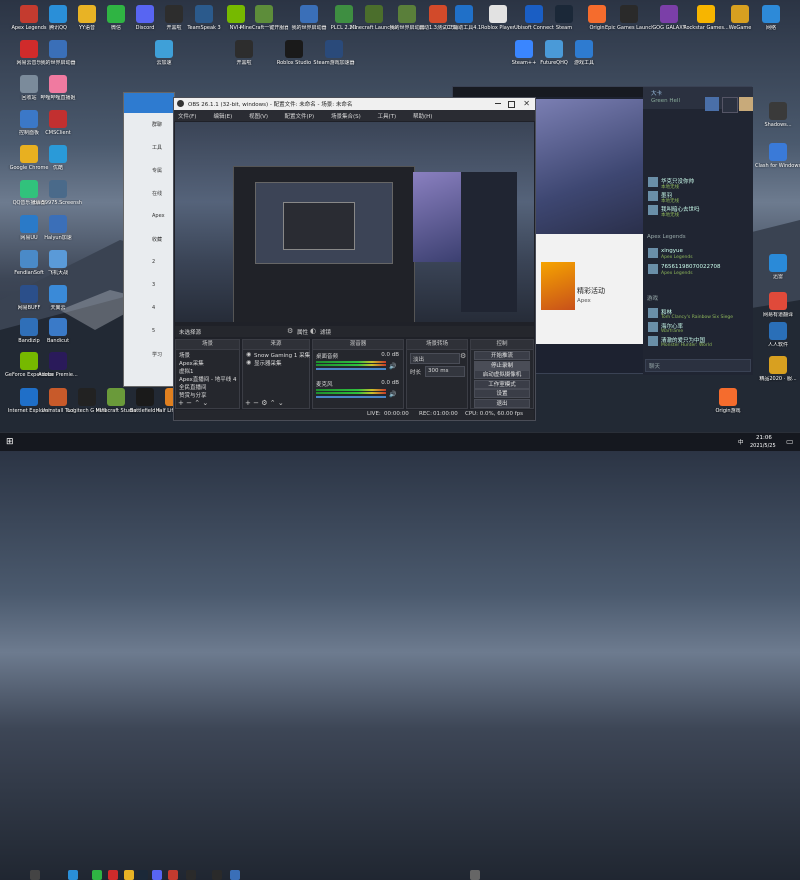 Image resolution: width=800 pixels, height=880 pixels. Describe the element at coordinates (58, 158) in the screenshot. I see `desktop-icon-youku: 优酷` at that location.